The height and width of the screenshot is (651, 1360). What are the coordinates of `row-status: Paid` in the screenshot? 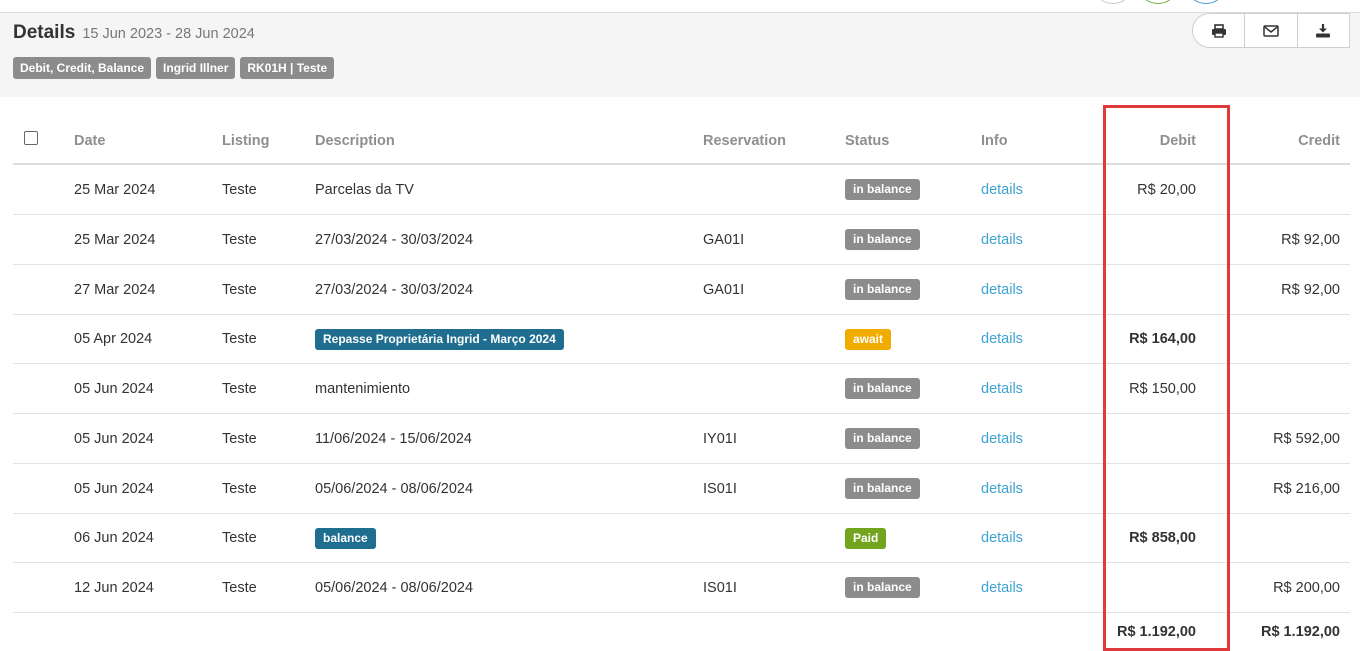 It's located at (866, 538).